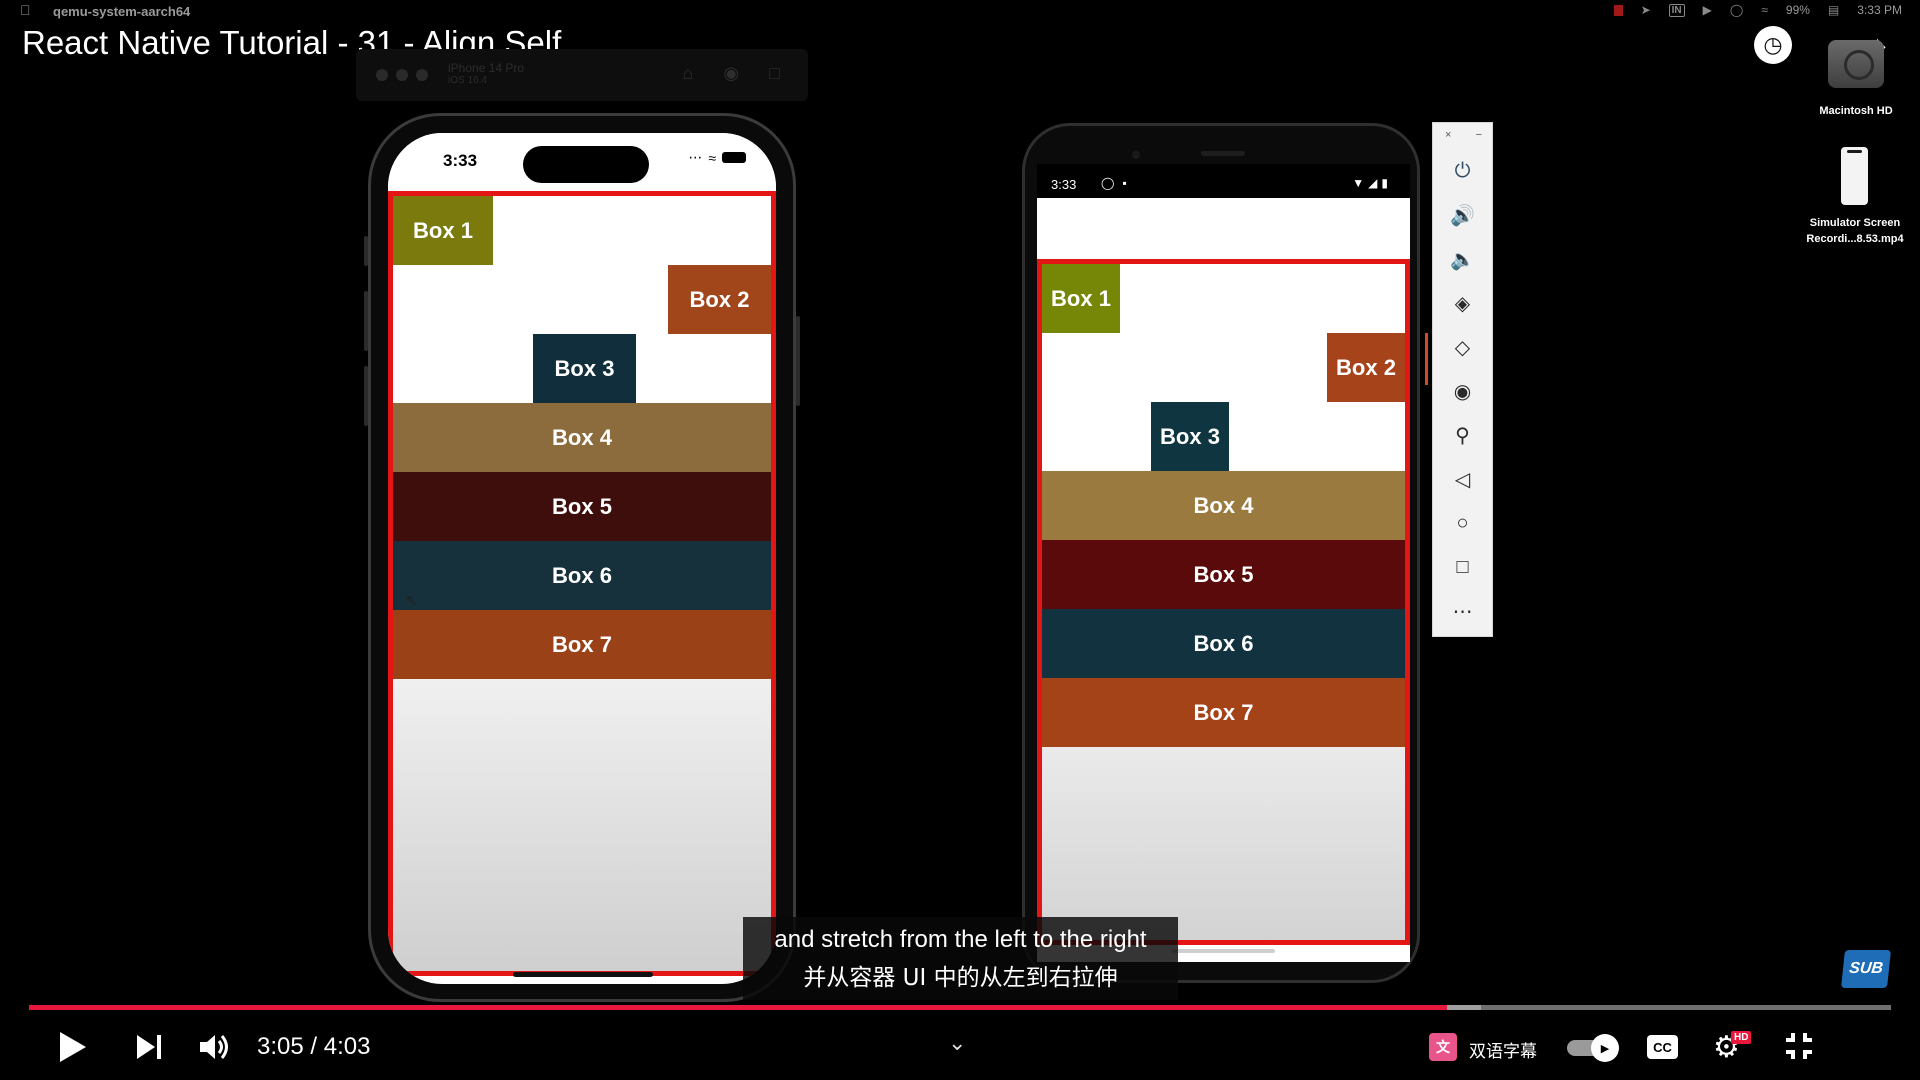 Image resolution: width=1920 pixels, height=1080 pixels. What do you see at coordinates (1856, 64) in the screenshot?
I see `hard-drive-icon` at bounding box center [1856, 64].